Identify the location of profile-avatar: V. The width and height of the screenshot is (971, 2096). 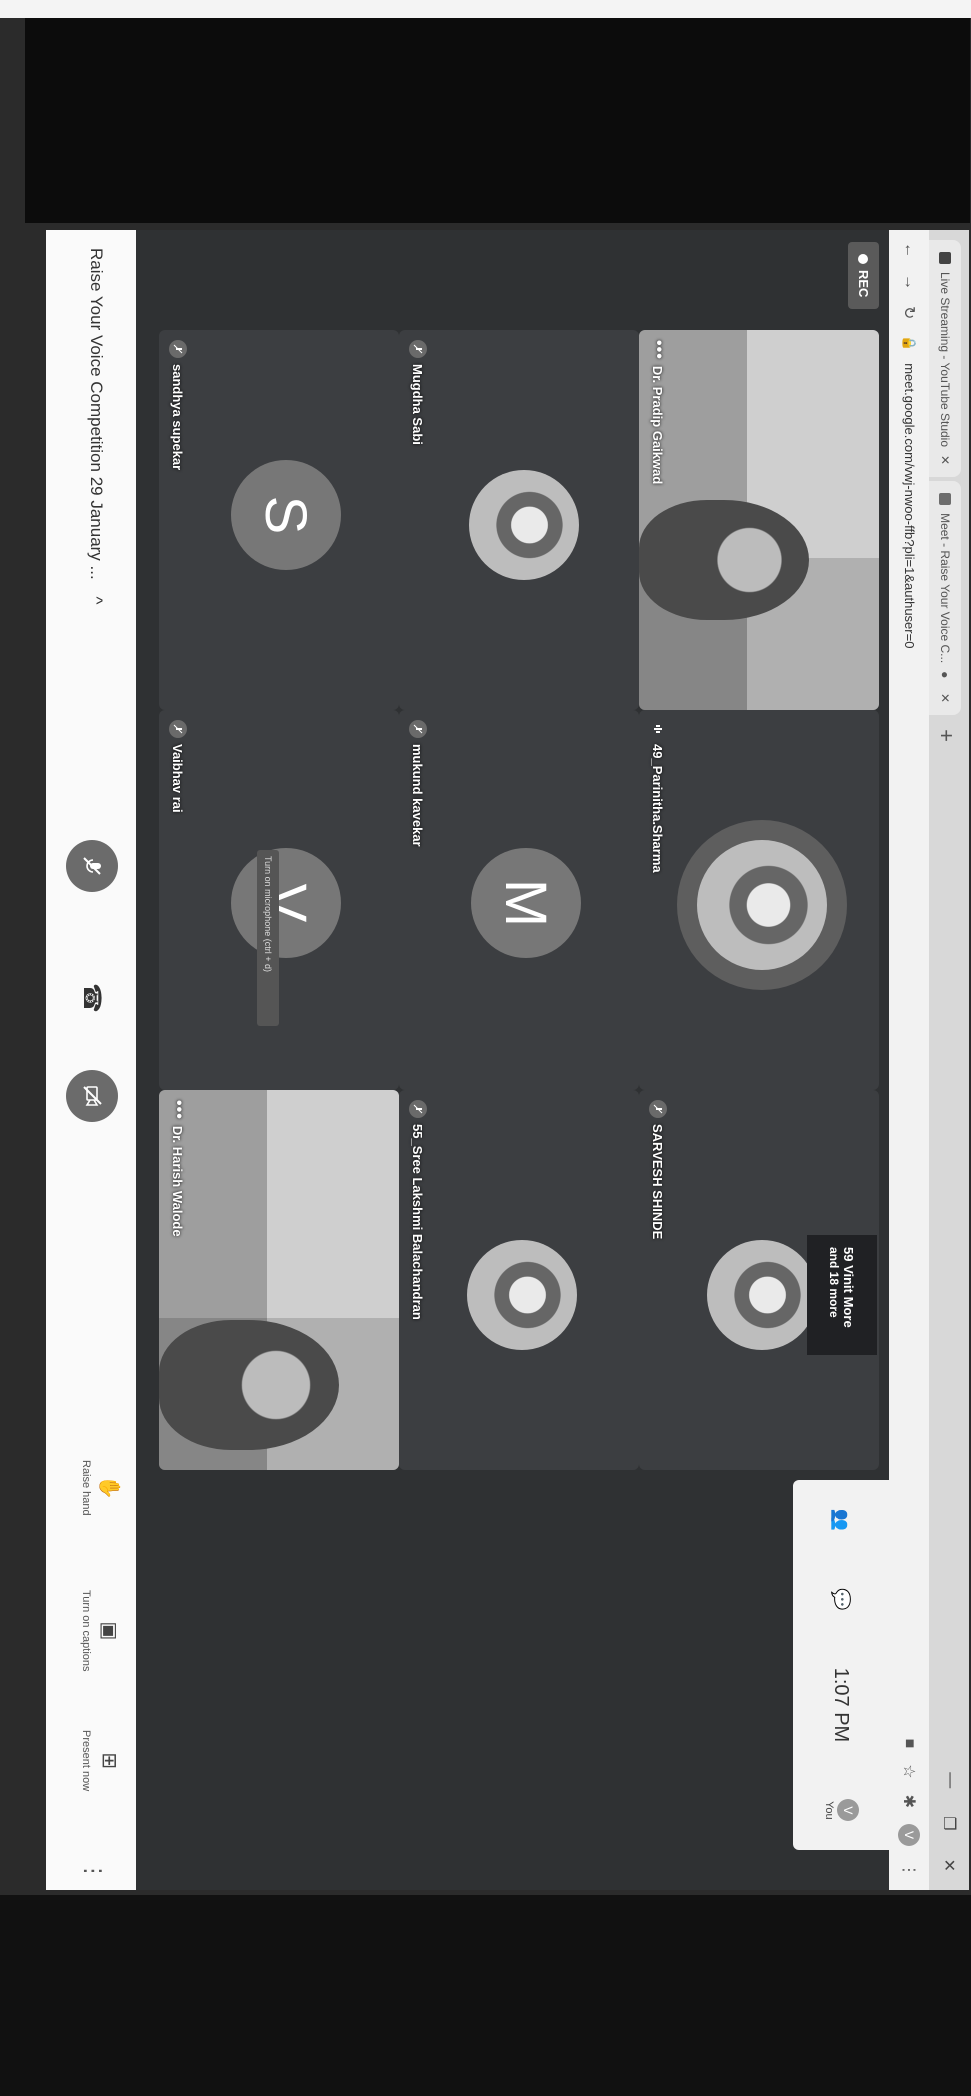
(909, 1835).